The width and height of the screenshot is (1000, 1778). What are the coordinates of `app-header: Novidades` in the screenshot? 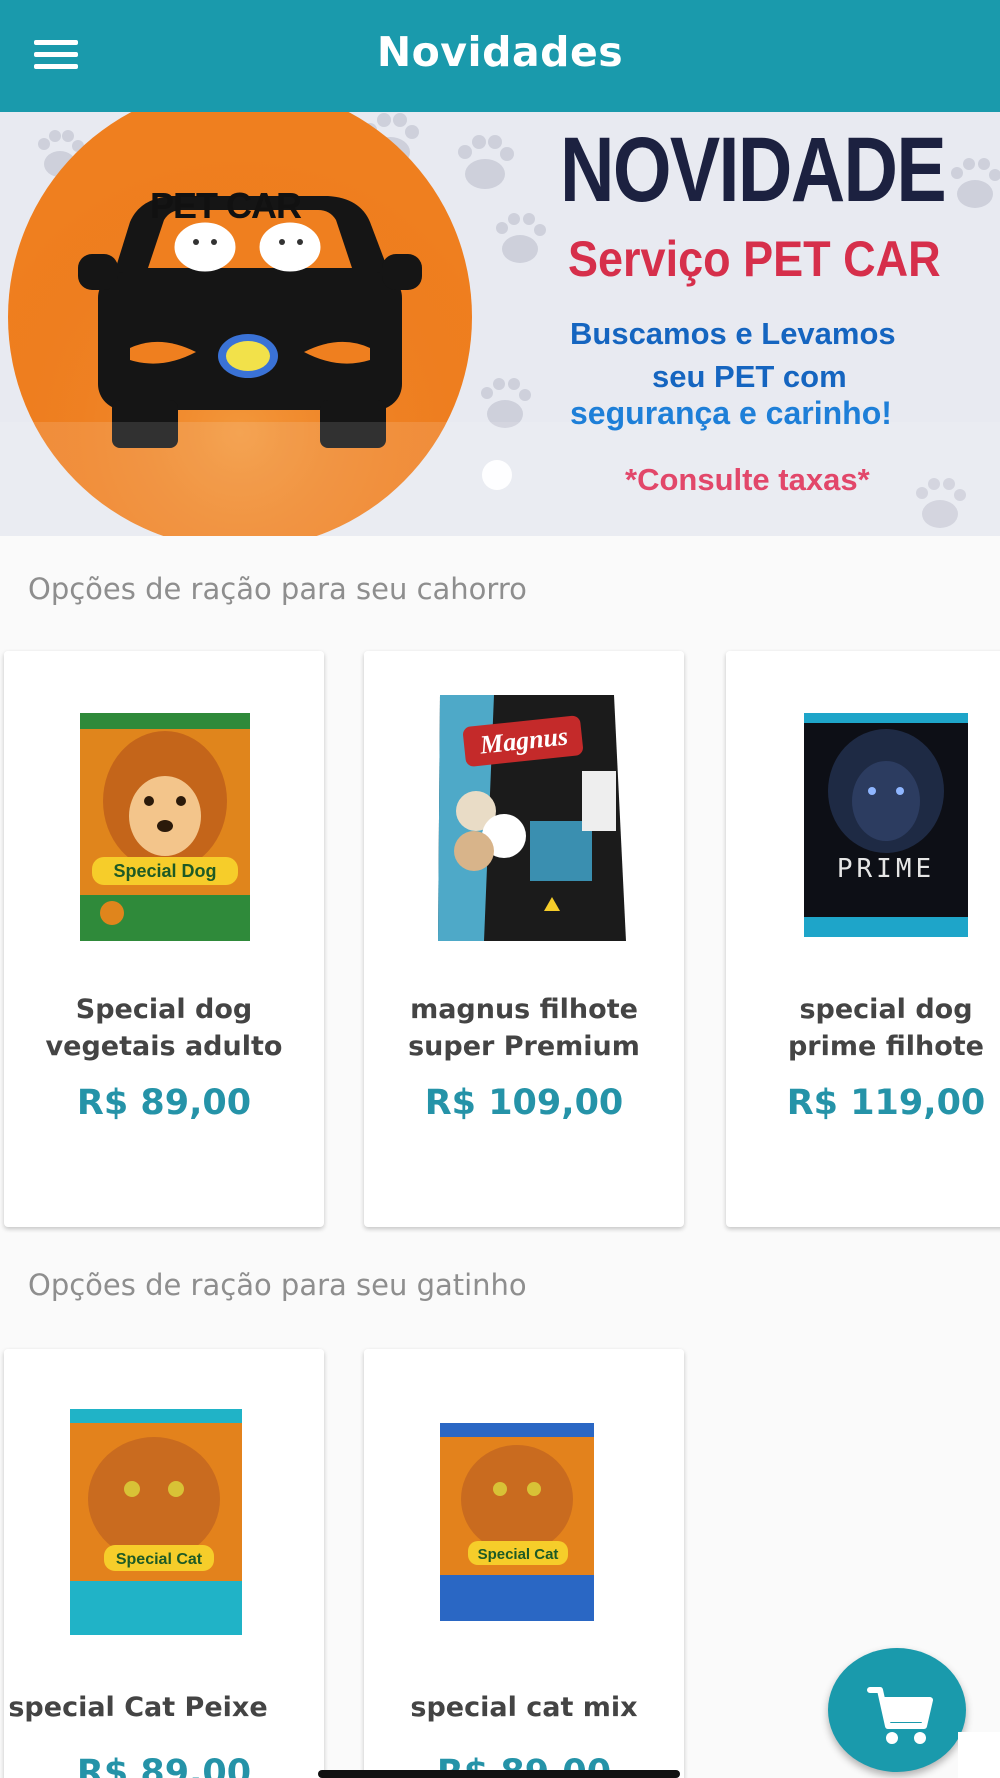 It's located at (500, 56).